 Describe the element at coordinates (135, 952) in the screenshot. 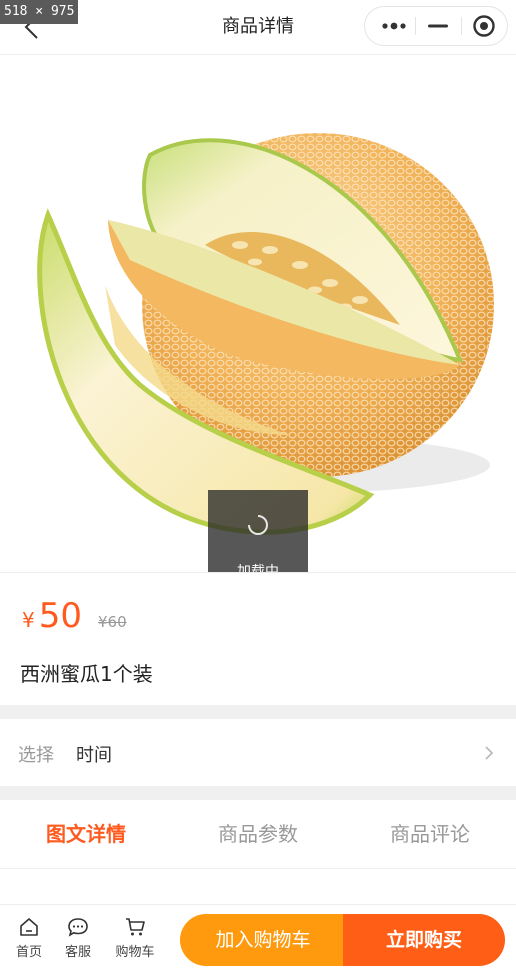

I see `cart-label: 购物车` at that location.